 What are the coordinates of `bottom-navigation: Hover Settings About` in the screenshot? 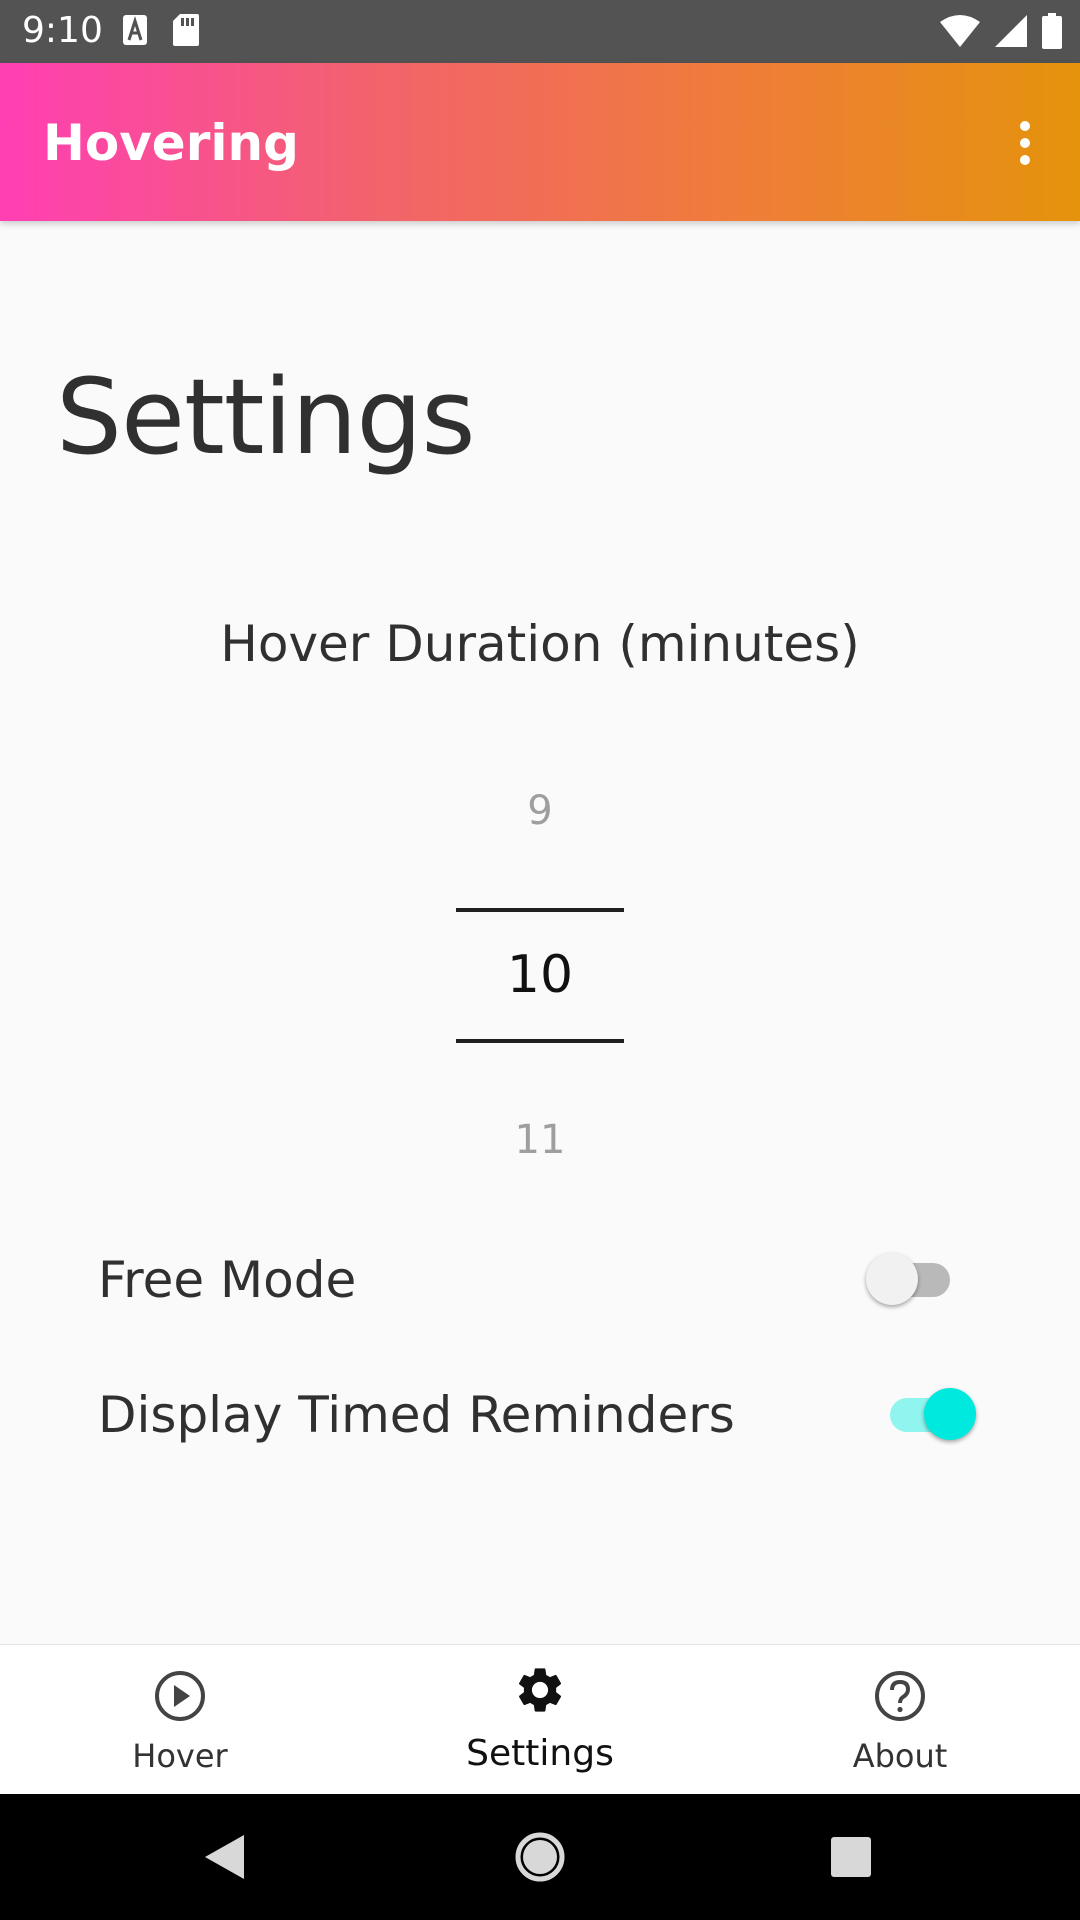 It's located at (540, 1719).